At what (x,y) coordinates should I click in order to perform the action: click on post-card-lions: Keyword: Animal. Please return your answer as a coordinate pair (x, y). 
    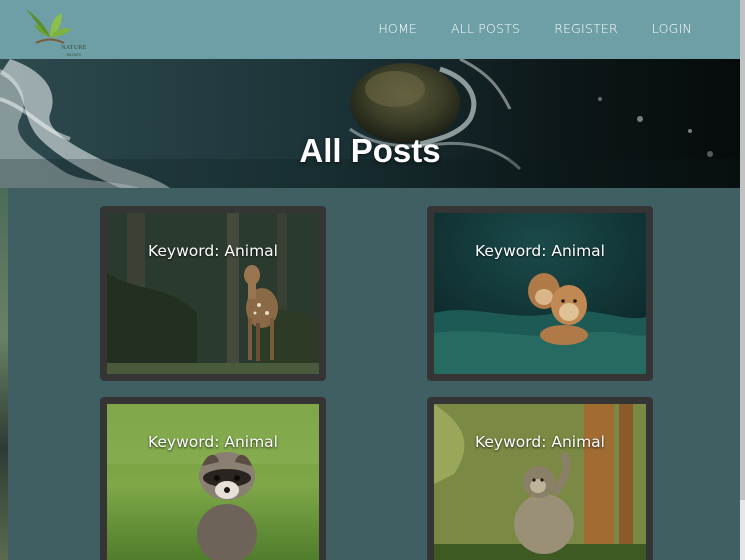
    Looking at the image, I should click on (540, 293).